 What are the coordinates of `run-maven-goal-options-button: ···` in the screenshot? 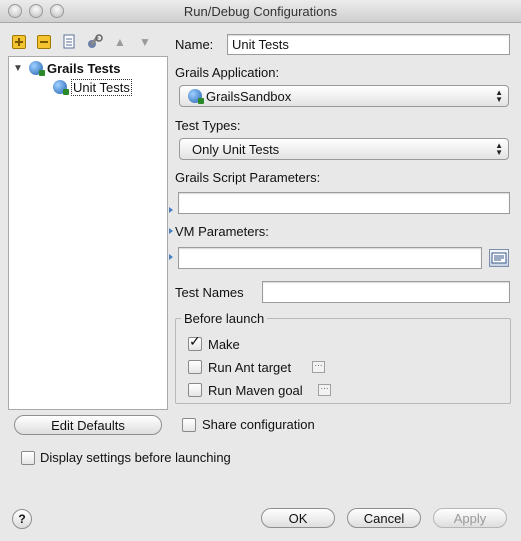 It's located at (324, 390).